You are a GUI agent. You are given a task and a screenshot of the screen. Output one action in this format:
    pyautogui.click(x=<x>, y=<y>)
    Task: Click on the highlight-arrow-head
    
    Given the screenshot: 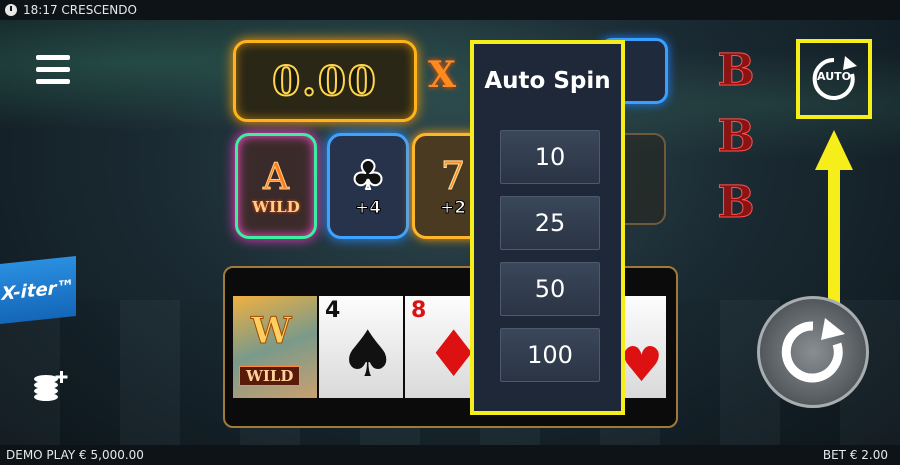 What is the action you would take?
    pyautogui.click(x=834, y=150)
    